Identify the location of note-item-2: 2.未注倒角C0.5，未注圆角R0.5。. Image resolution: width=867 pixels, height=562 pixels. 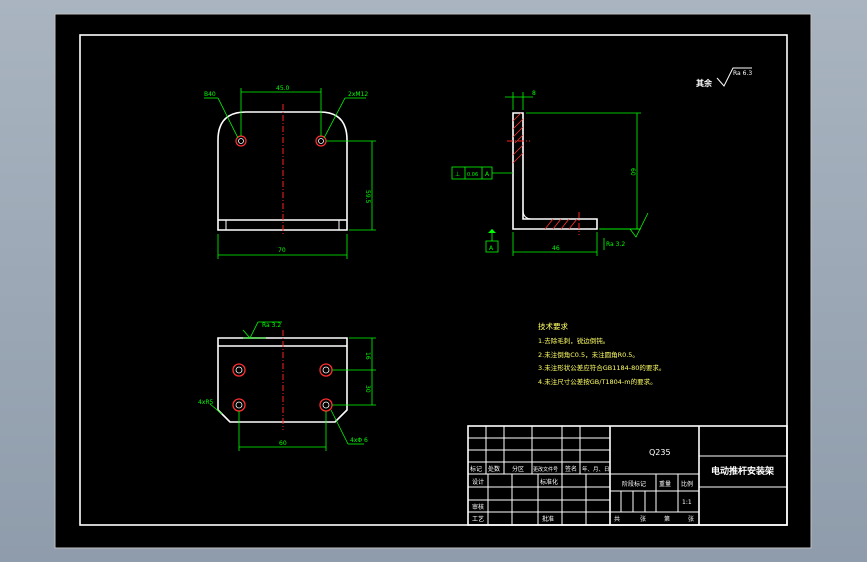
(588, 354).